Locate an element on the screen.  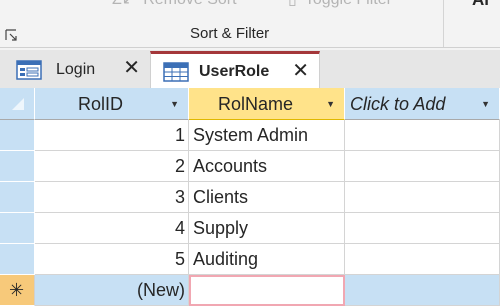
rolid-cell: 2 is located at coordinates (112, 166).